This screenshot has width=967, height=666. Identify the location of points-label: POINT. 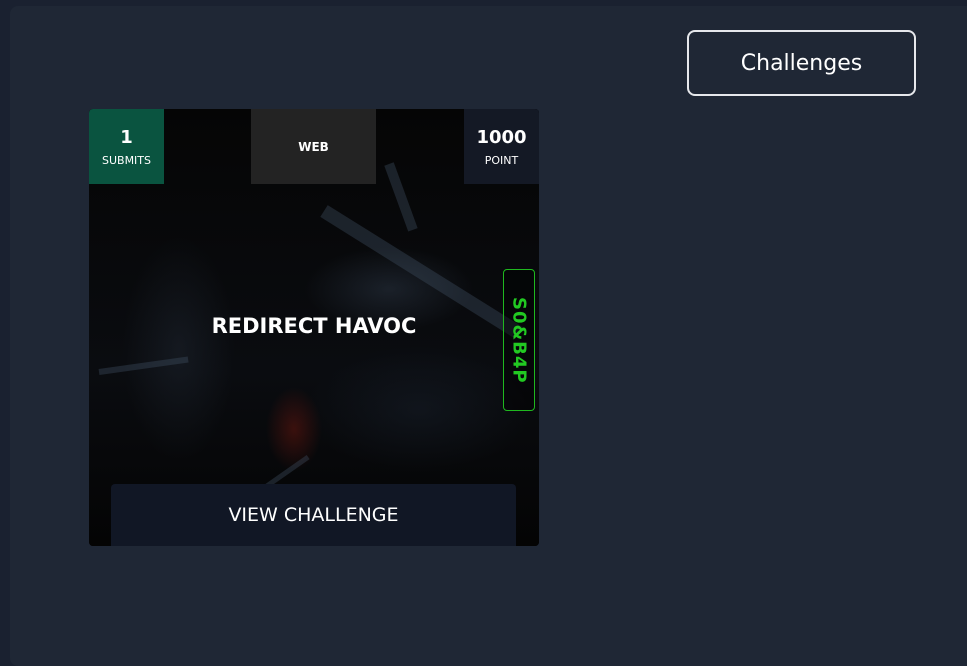
(501, 160).